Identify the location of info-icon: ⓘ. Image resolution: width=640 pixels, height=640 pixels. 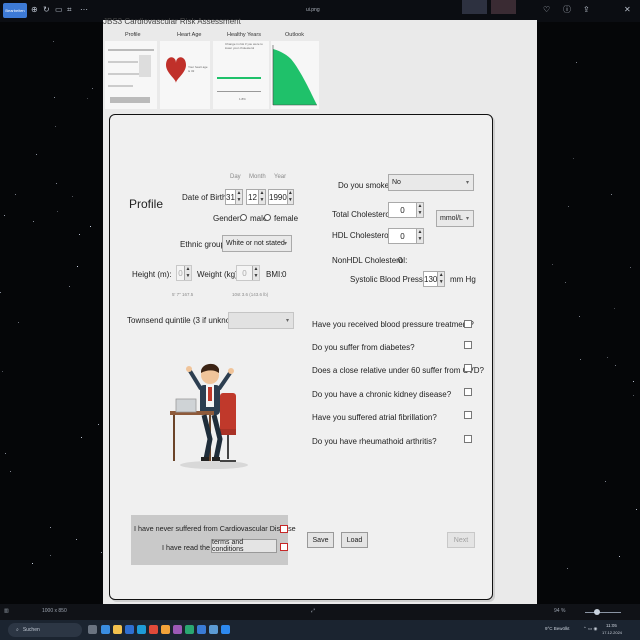
(567, 10).